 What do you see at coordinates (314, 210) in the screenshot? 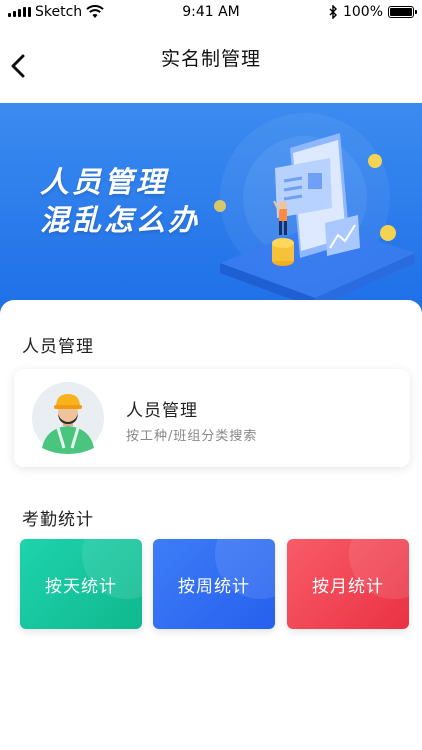
I see `banner-illustration` at bounding box center [314, 210].